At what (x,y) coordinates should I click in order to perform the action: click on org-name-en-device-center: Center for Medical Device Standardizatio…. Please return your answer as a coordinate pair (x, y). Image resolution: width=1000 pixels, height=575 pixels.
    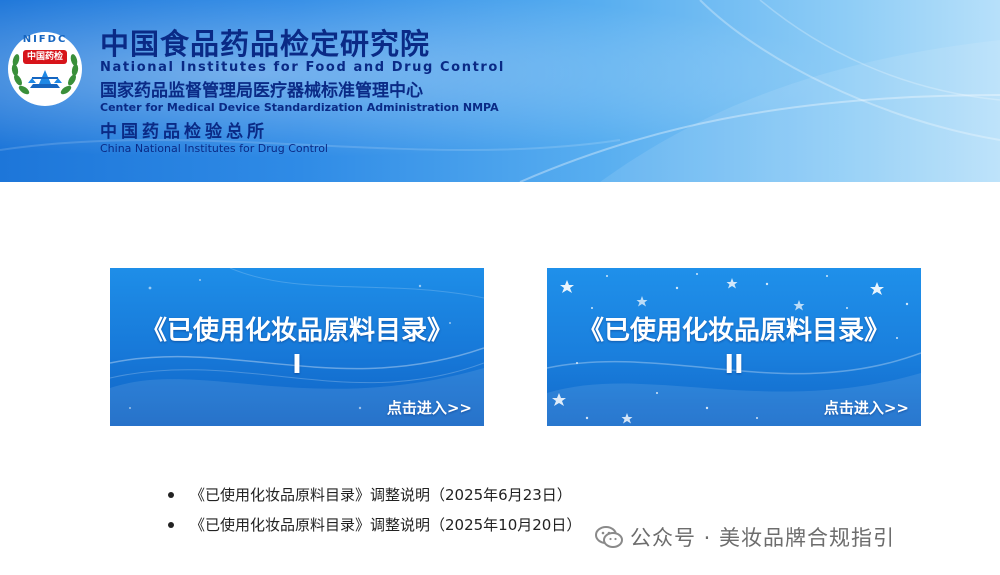
    Looking at the image, I should click on (299, 107).